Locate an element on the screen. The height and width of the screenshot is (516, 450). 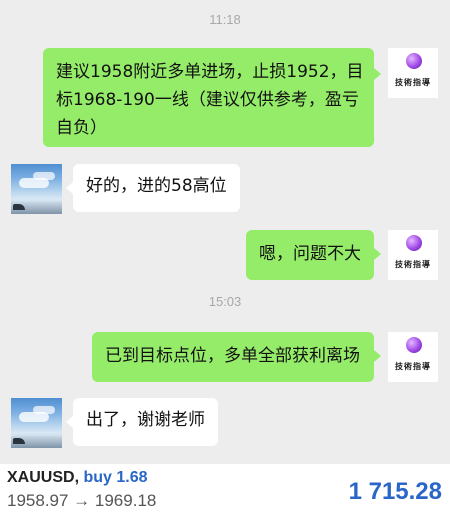
trade-symbol-line: XAUUSD, buy 1.68 is located at coordinates (77, 478).